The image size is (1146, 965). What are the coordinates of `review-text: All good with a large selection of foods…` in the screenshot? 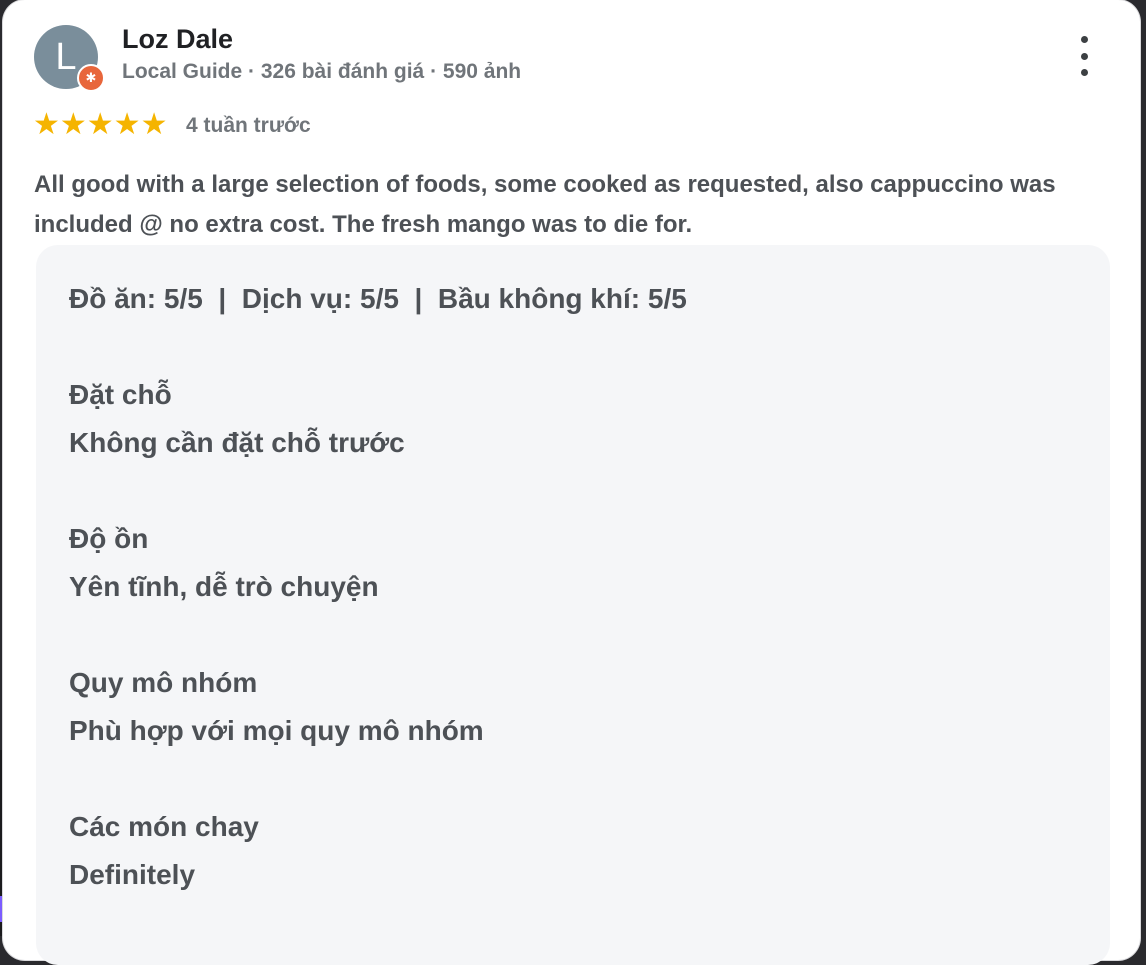 It's located at (545, 204).